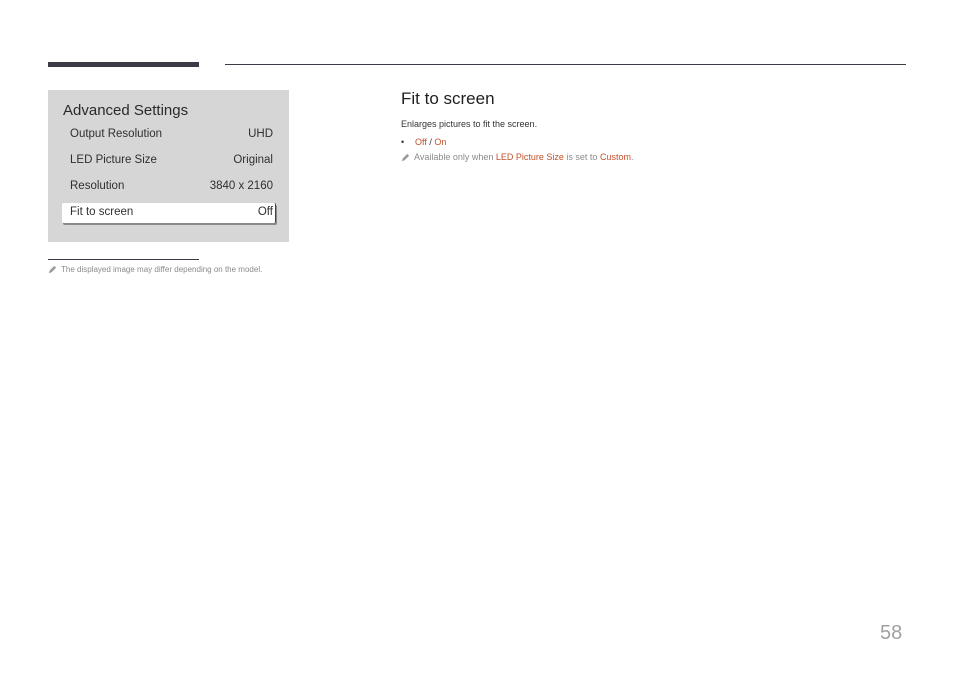 This screenshot has width=954, height=675. Describe the element at coordinates (253, 160) in the screenshot. I see `menu-item-value: Original` at that location.